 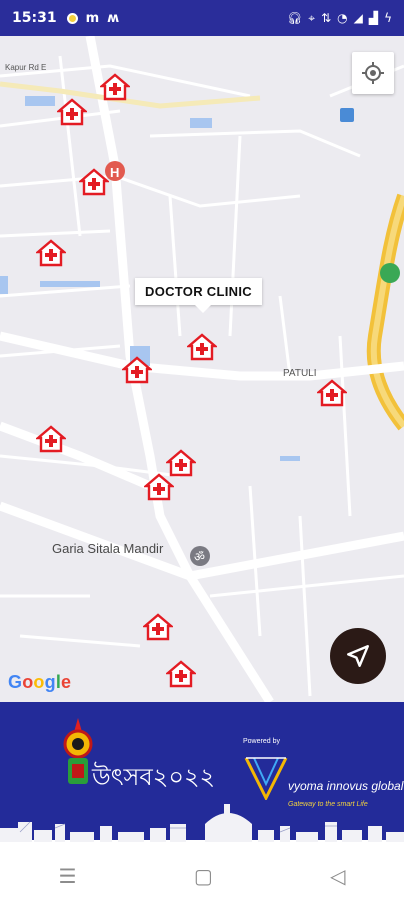 I want to click on battery-charging-icon: ϟ, so click(x=388, y=18).